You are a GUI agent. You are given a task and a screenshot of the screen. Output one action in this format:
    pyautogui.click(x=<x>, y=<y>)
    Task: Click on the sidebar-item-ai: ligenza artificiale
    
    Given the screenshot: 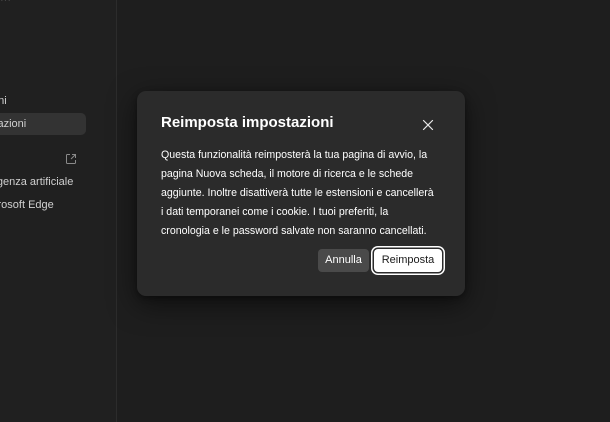 What is the action you would take?
    pyautogui.click(x=43, y=182)
    